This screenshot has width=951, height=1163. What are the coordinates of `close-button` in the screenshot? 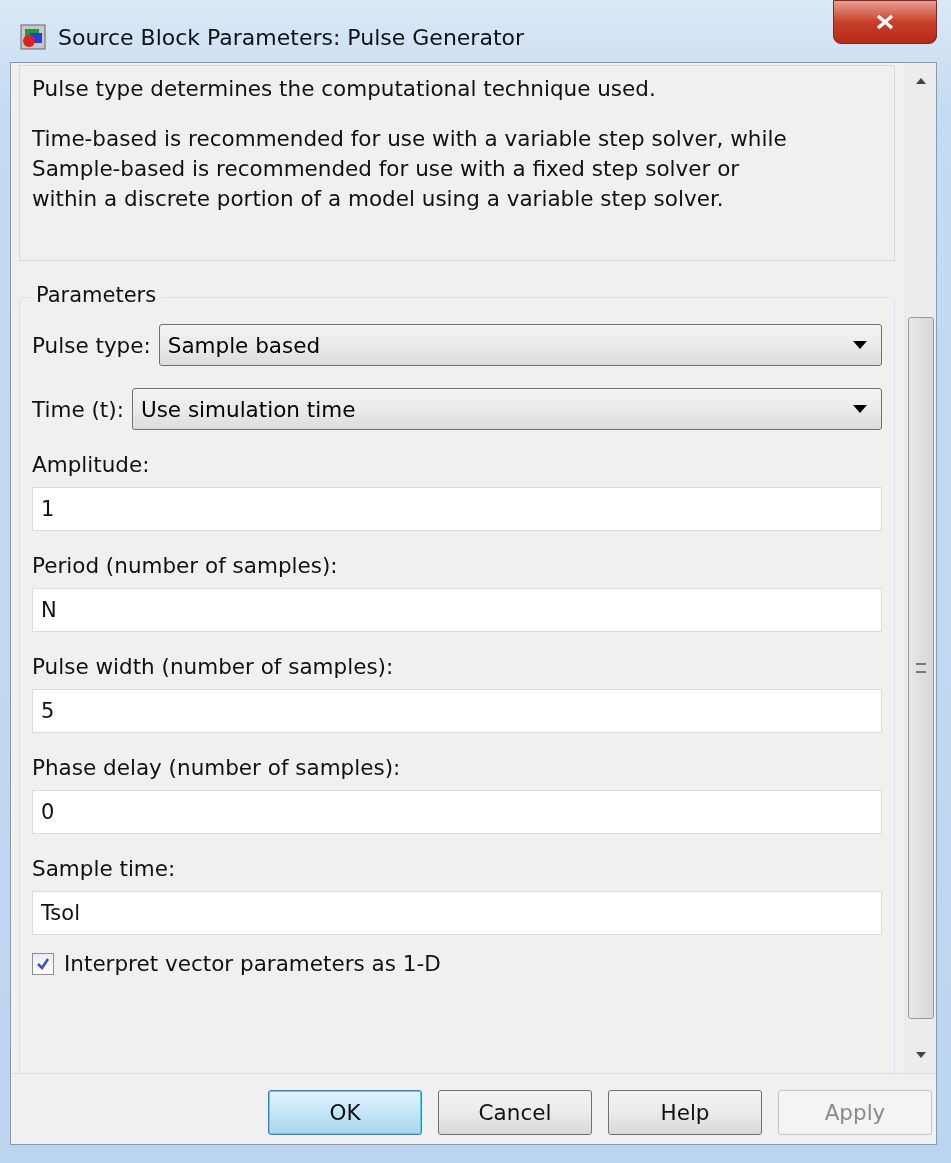 It's located at (885, 22).